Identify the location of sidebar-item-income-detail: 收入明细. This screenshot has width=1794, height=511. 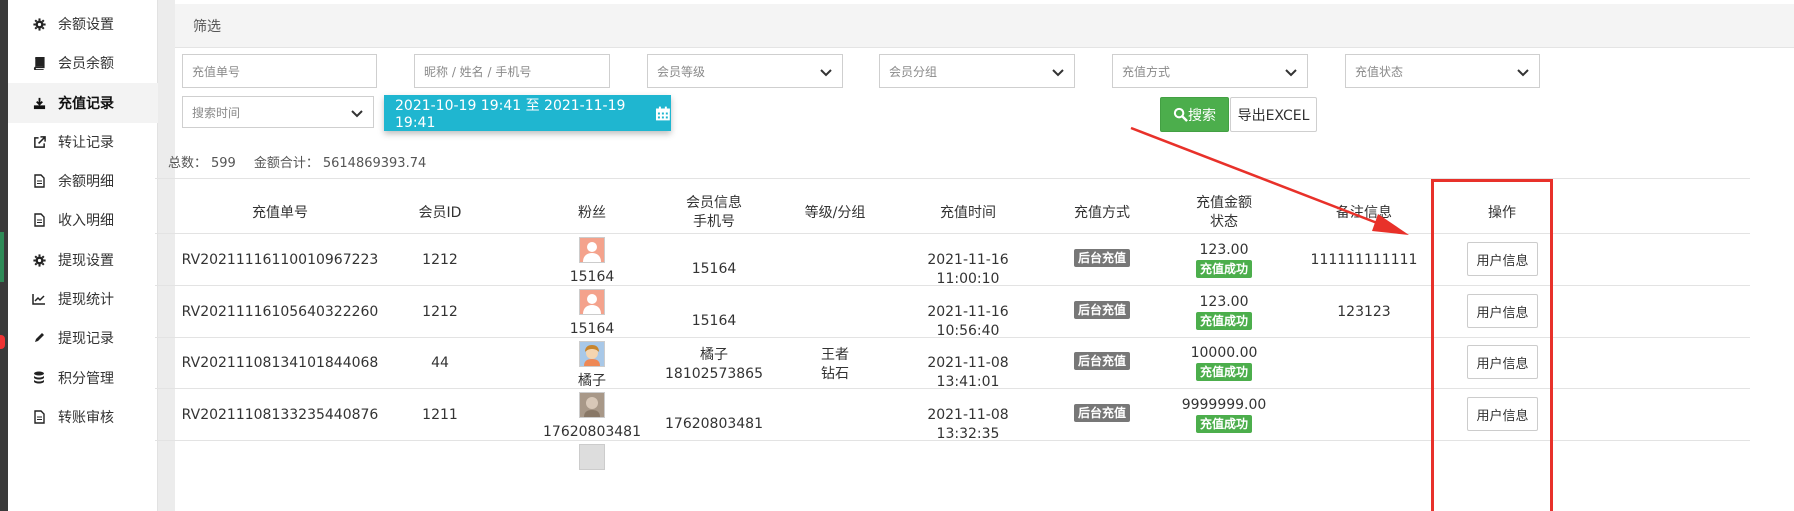
(83, 220).